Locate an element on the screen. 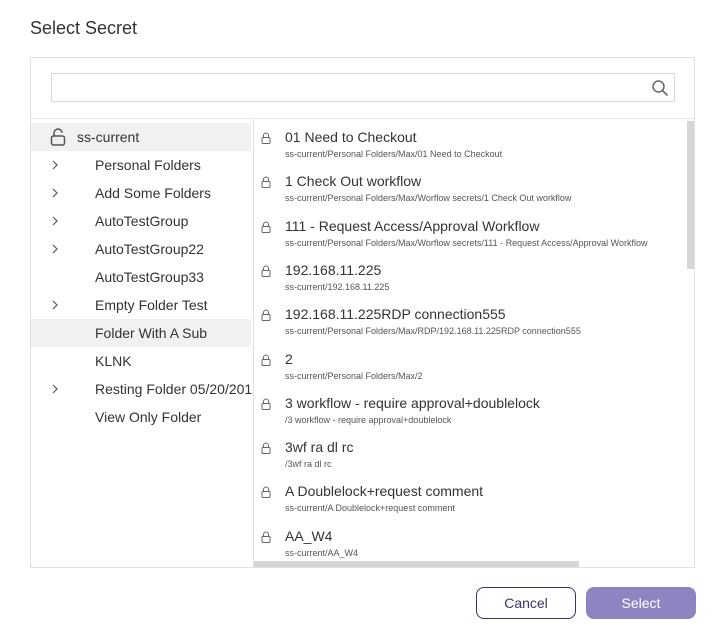 Image resolution: width=724 pixels, height=634 pixels. secret-name: A Doublelock+request comment is located at coordinates (384, 491).